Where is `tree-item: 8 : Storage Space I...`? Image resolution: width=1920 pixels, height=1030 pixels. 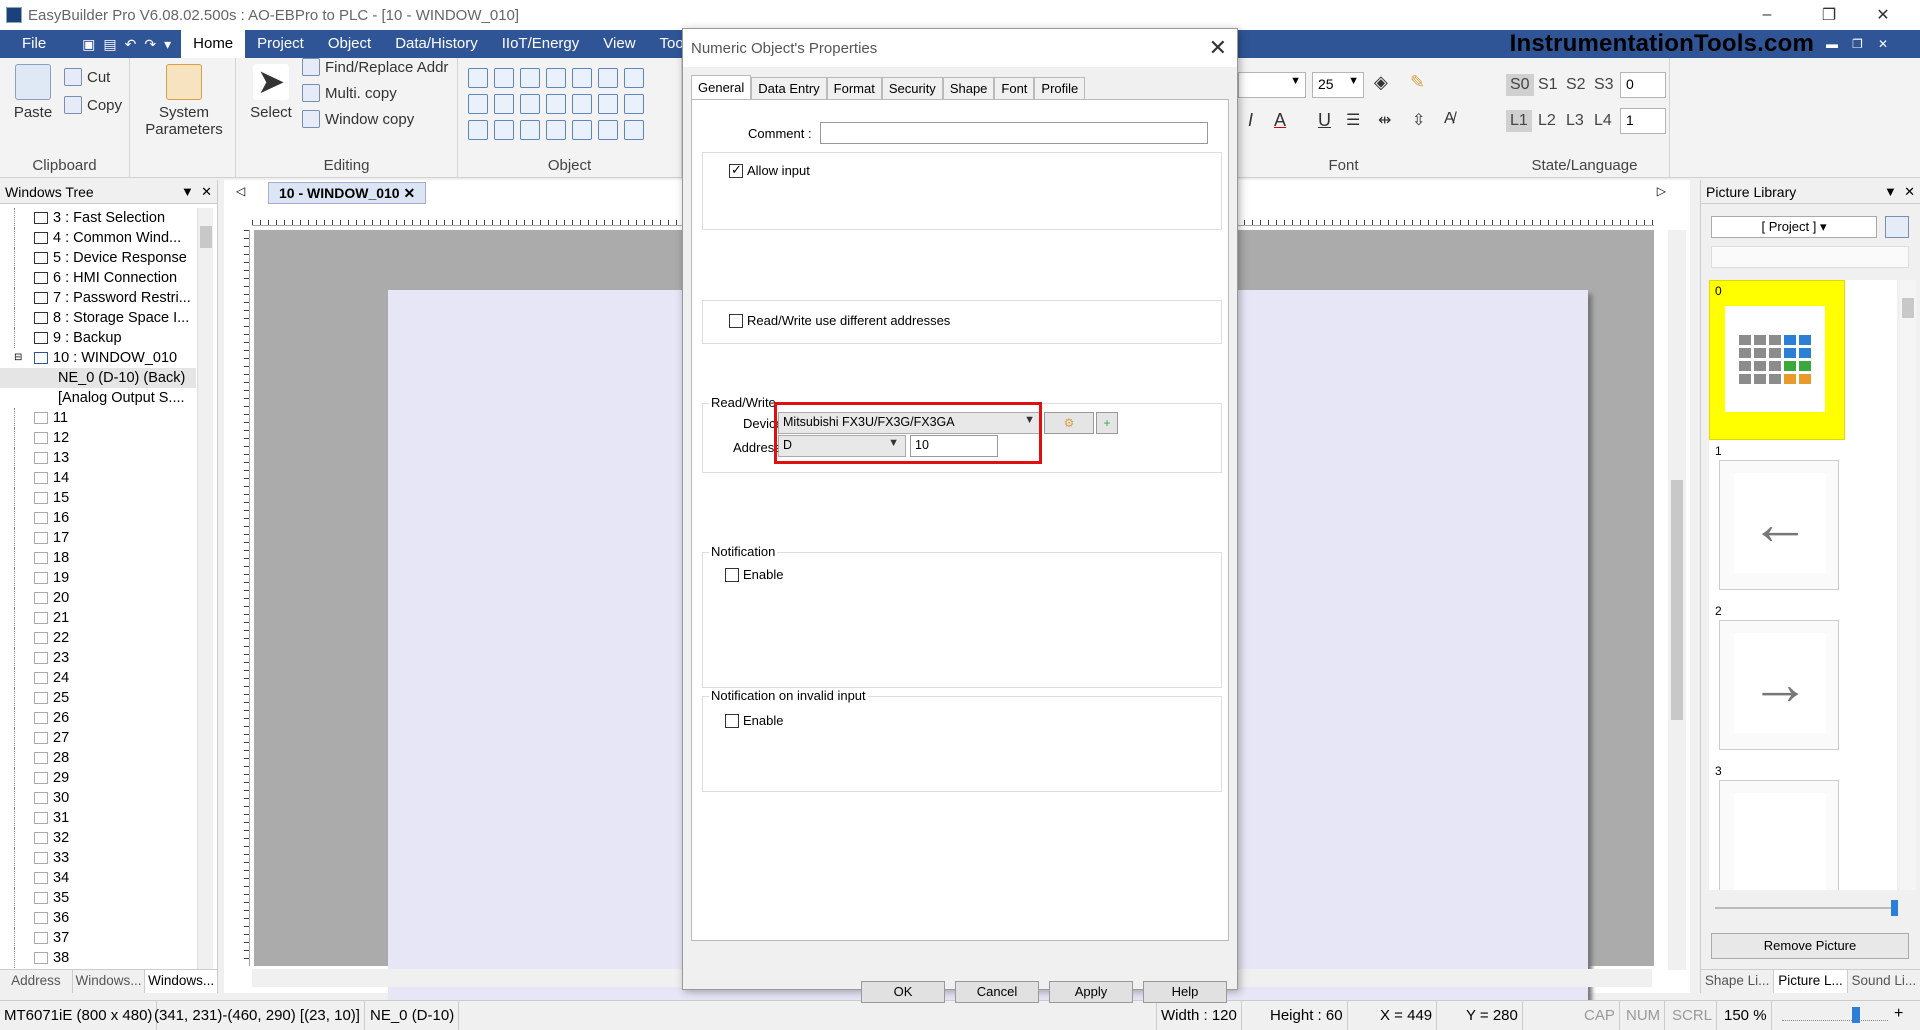 tree-item: 8 : Storage Space I... is located at coordinates (98, 318).